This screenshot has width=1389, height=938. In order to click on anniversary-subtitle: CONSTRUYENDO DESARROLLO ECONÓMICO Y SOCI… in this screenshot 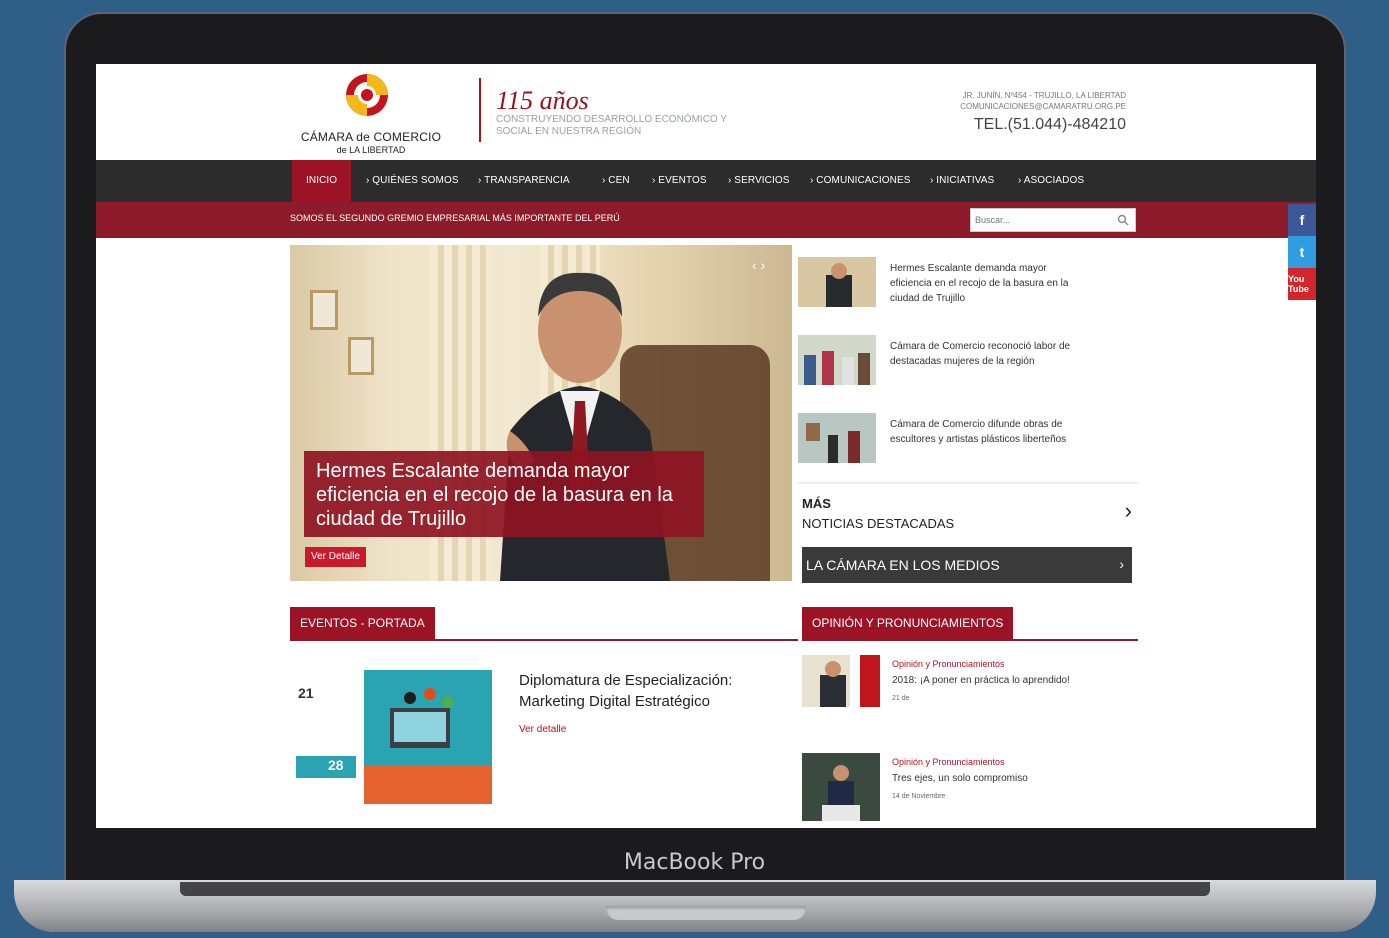, I will do `click(611, 125)`.